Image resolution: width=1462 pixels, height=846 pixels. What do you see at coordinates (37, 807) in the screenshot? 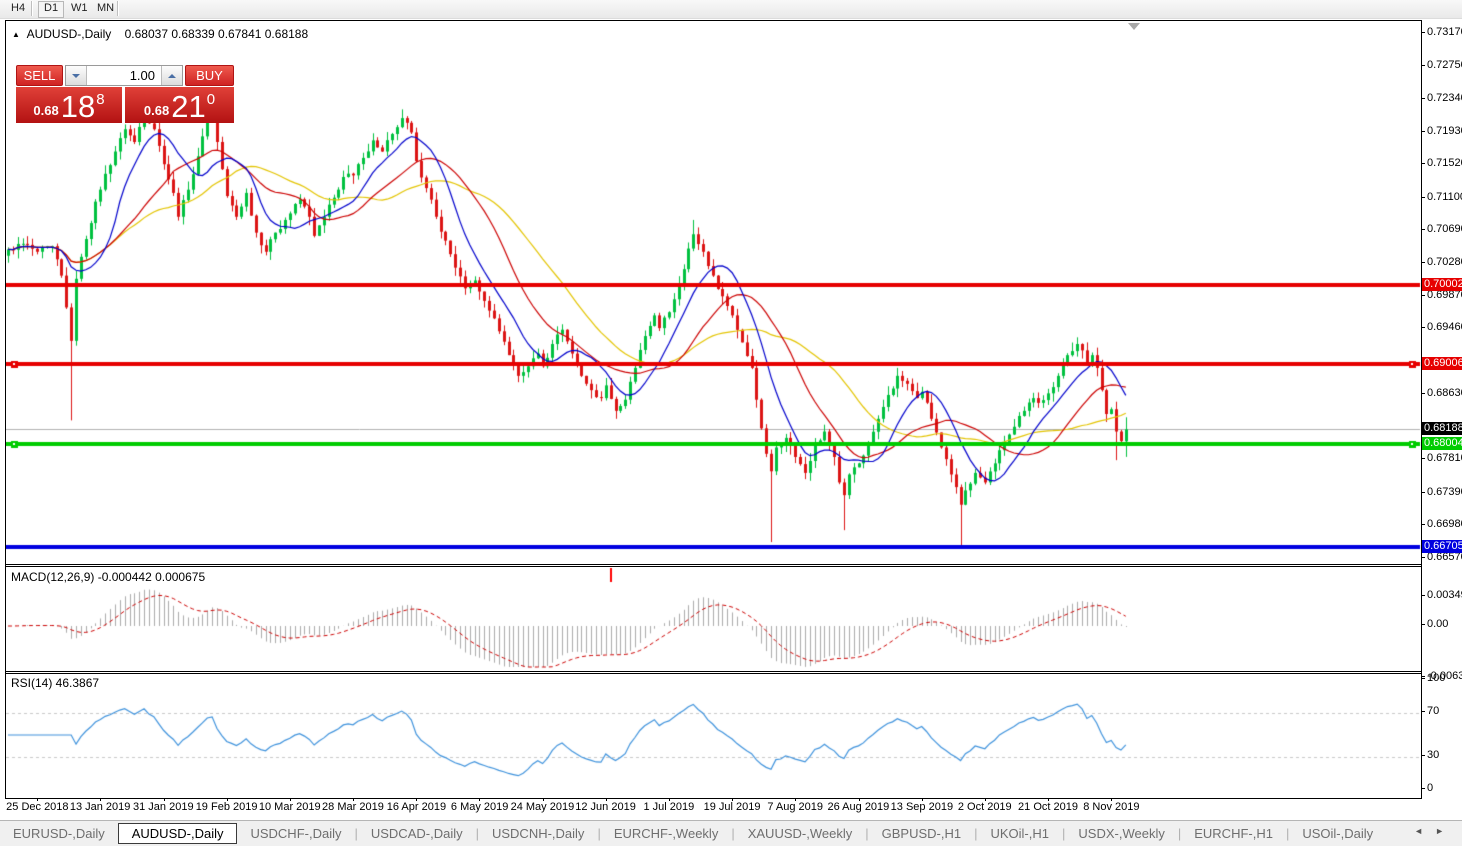
I see `time-axis-label: 25 Dec 2018` at bounding box center [37, 807].